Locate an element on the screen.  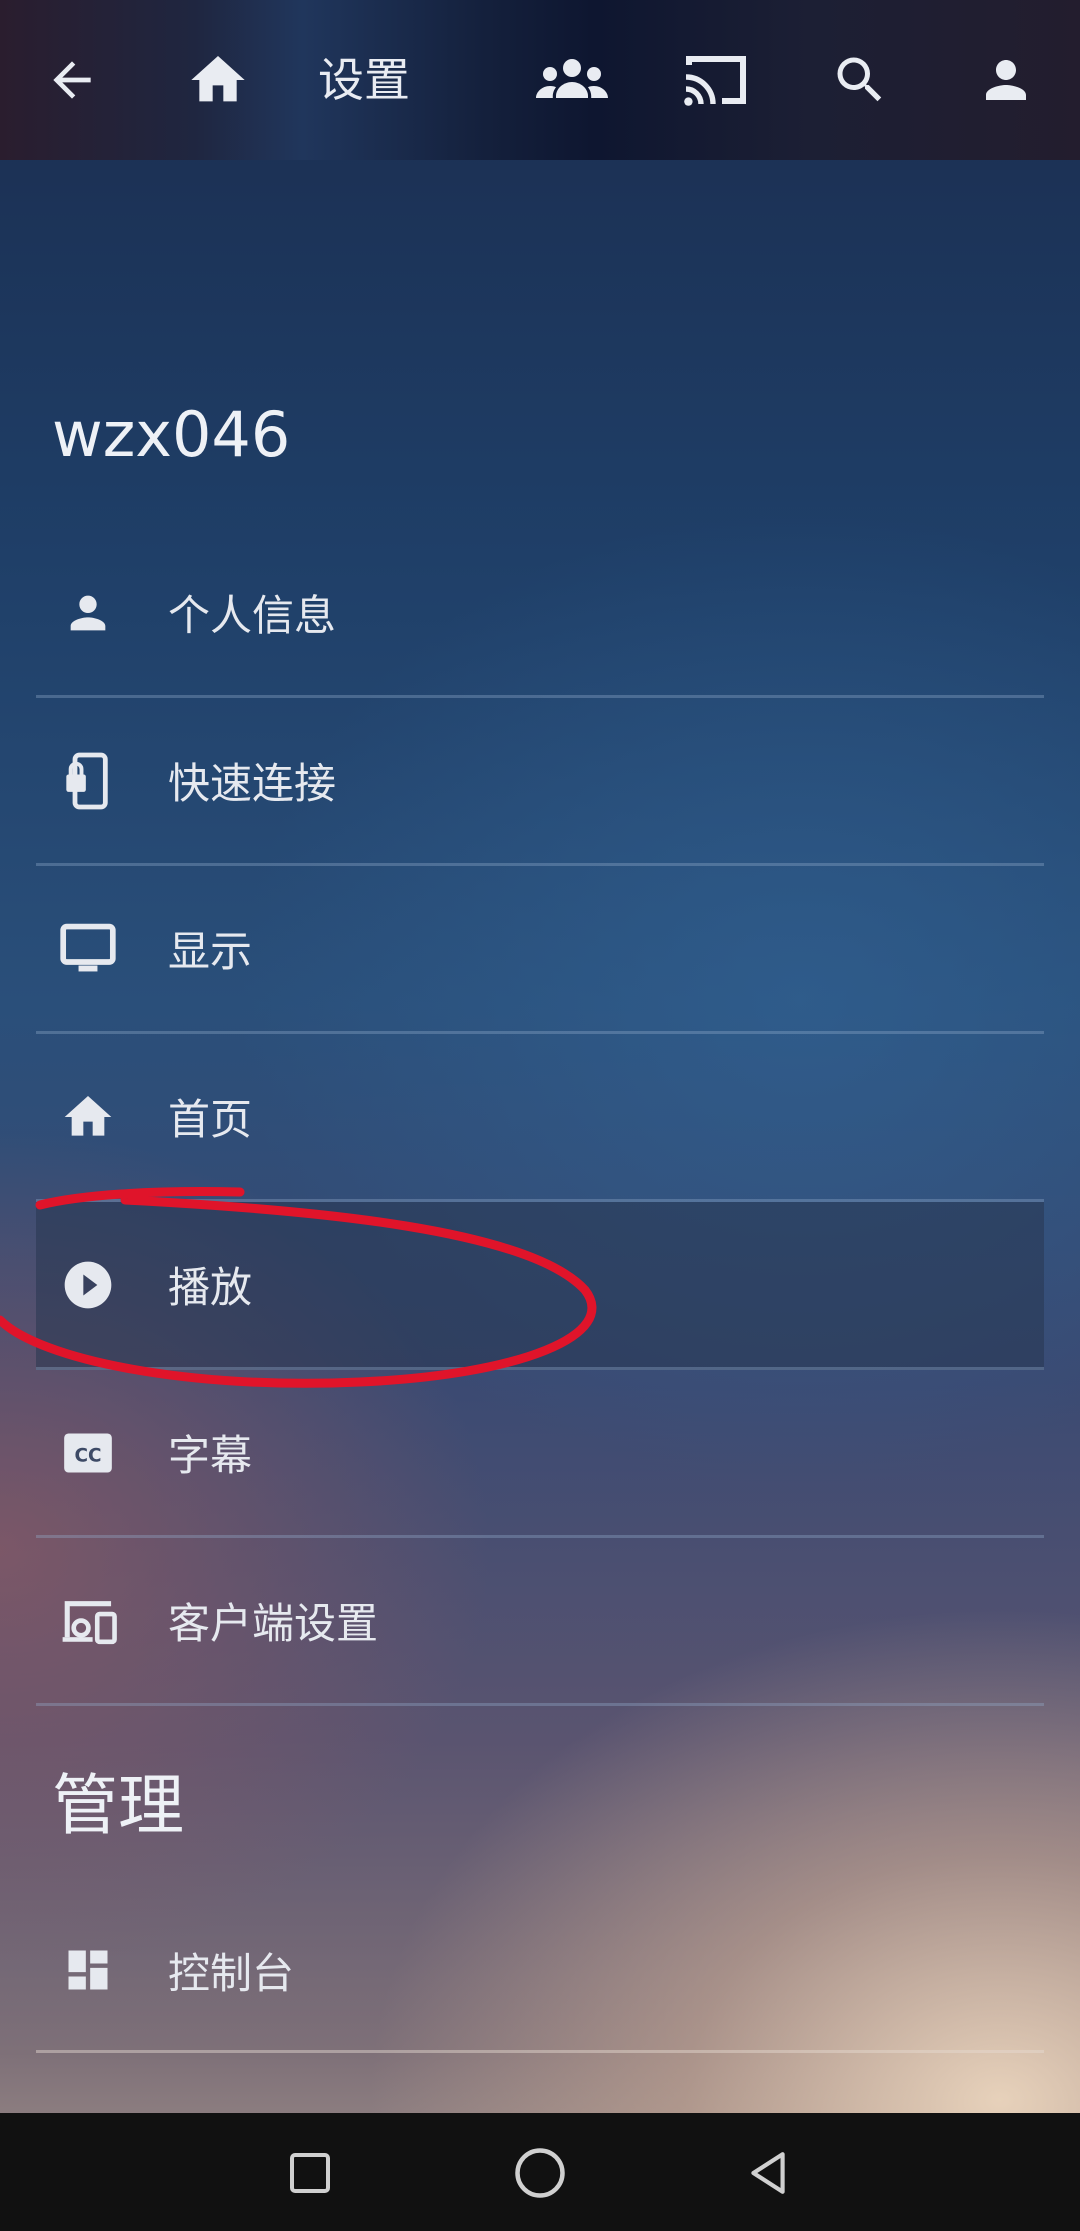
menu-item-dashboard: 控制台 is located at coordinates (540, 1971).